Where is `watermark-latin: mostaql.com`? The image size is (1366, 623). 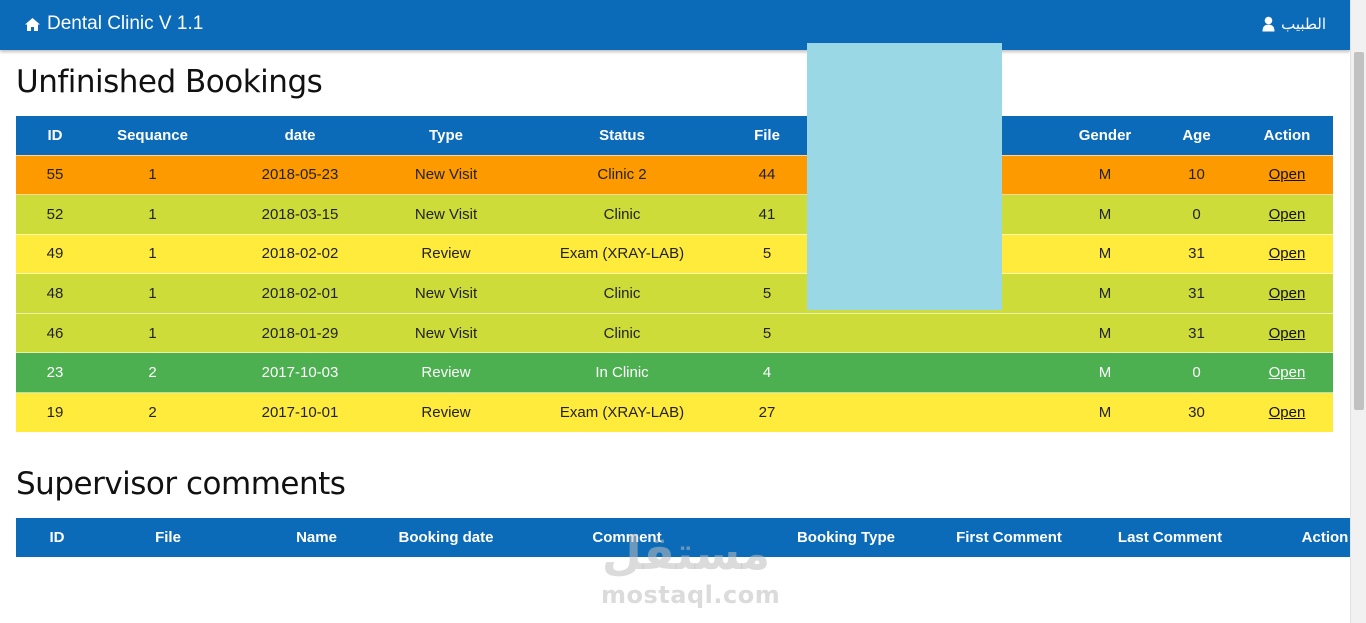
watermark-latin: mostaql.com is located at coordinates (691, 595).